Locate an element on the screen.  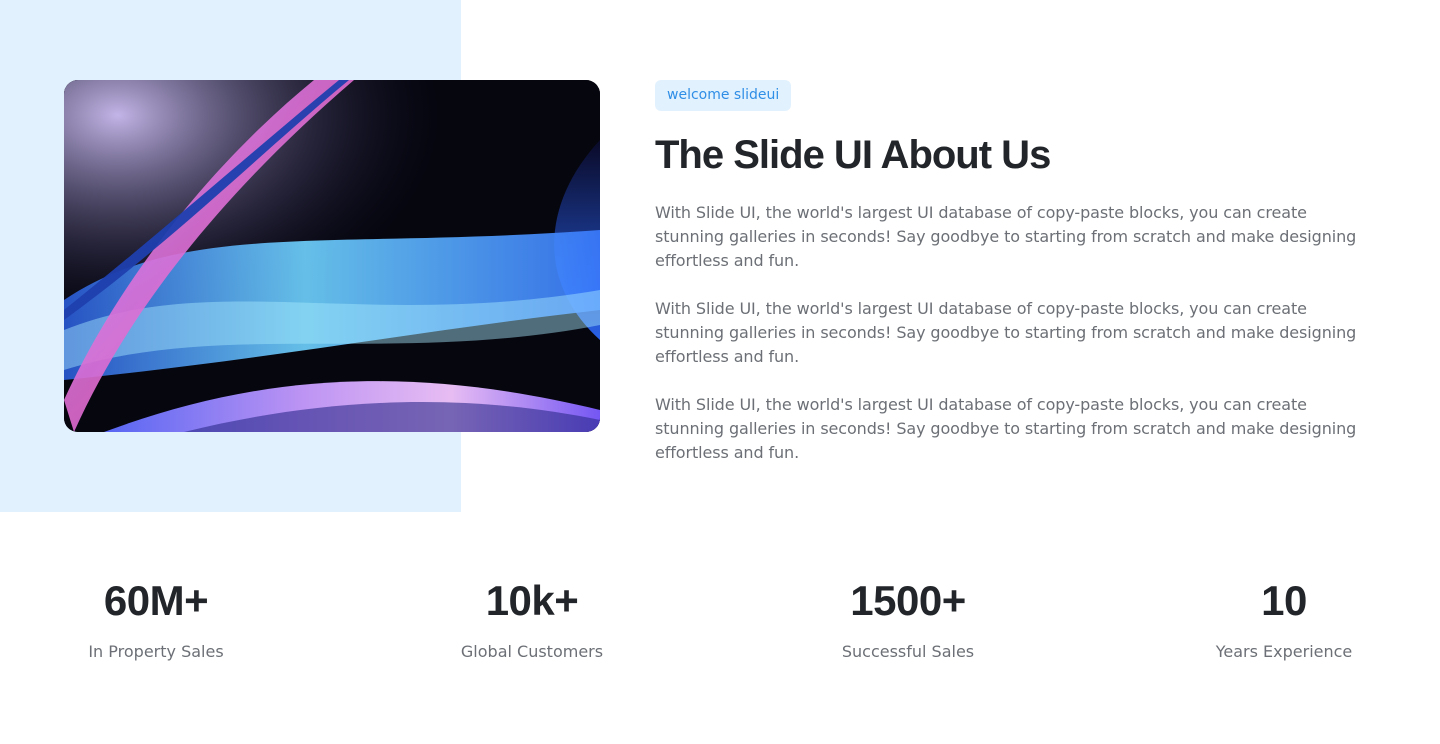
stat-property-sales: 60M+ In Property Sales is located at coordinates (156, 619).